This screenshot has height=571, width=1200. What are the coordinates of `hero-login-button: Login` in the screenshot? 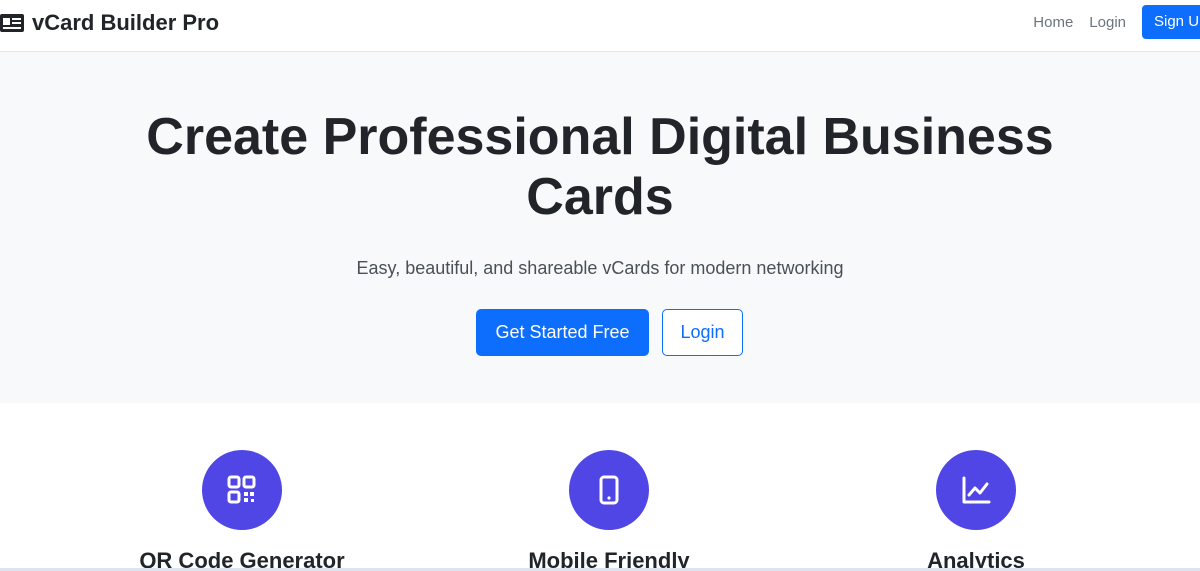 It's located at (702, 332).